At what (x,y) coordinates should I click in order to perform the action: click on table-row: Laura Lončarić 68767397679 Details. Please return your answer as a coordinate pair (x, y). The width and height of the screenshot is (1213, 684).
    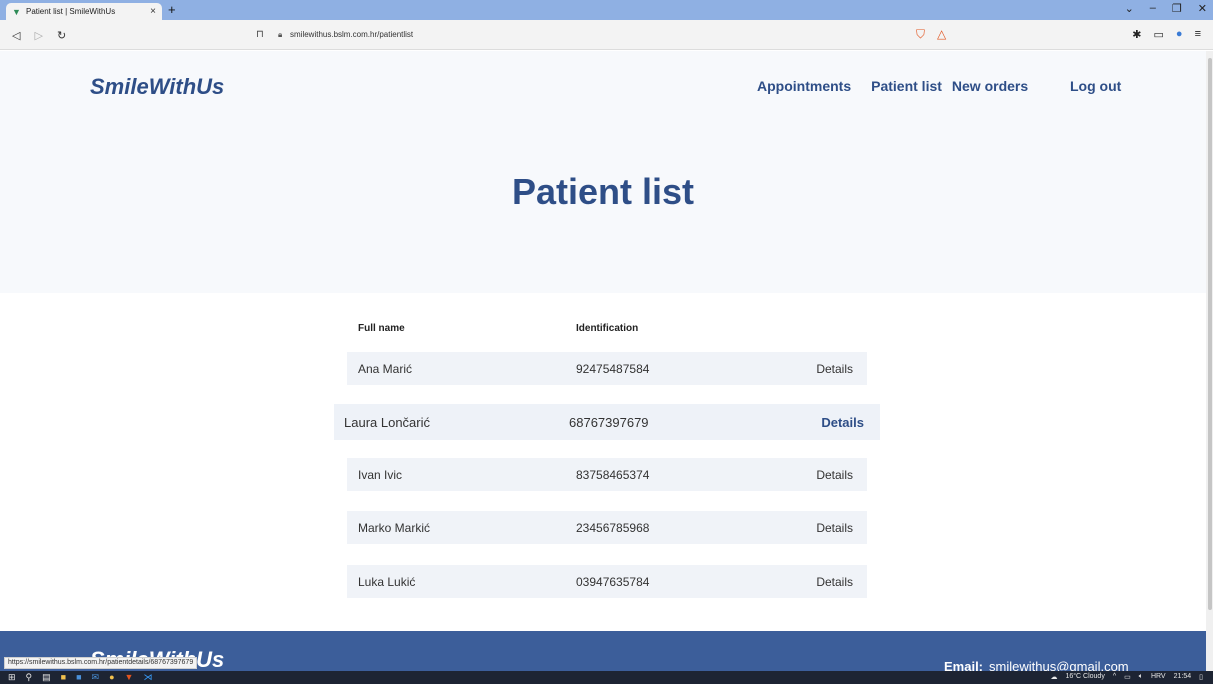
    Looking at the image, I should click on (607, 422).